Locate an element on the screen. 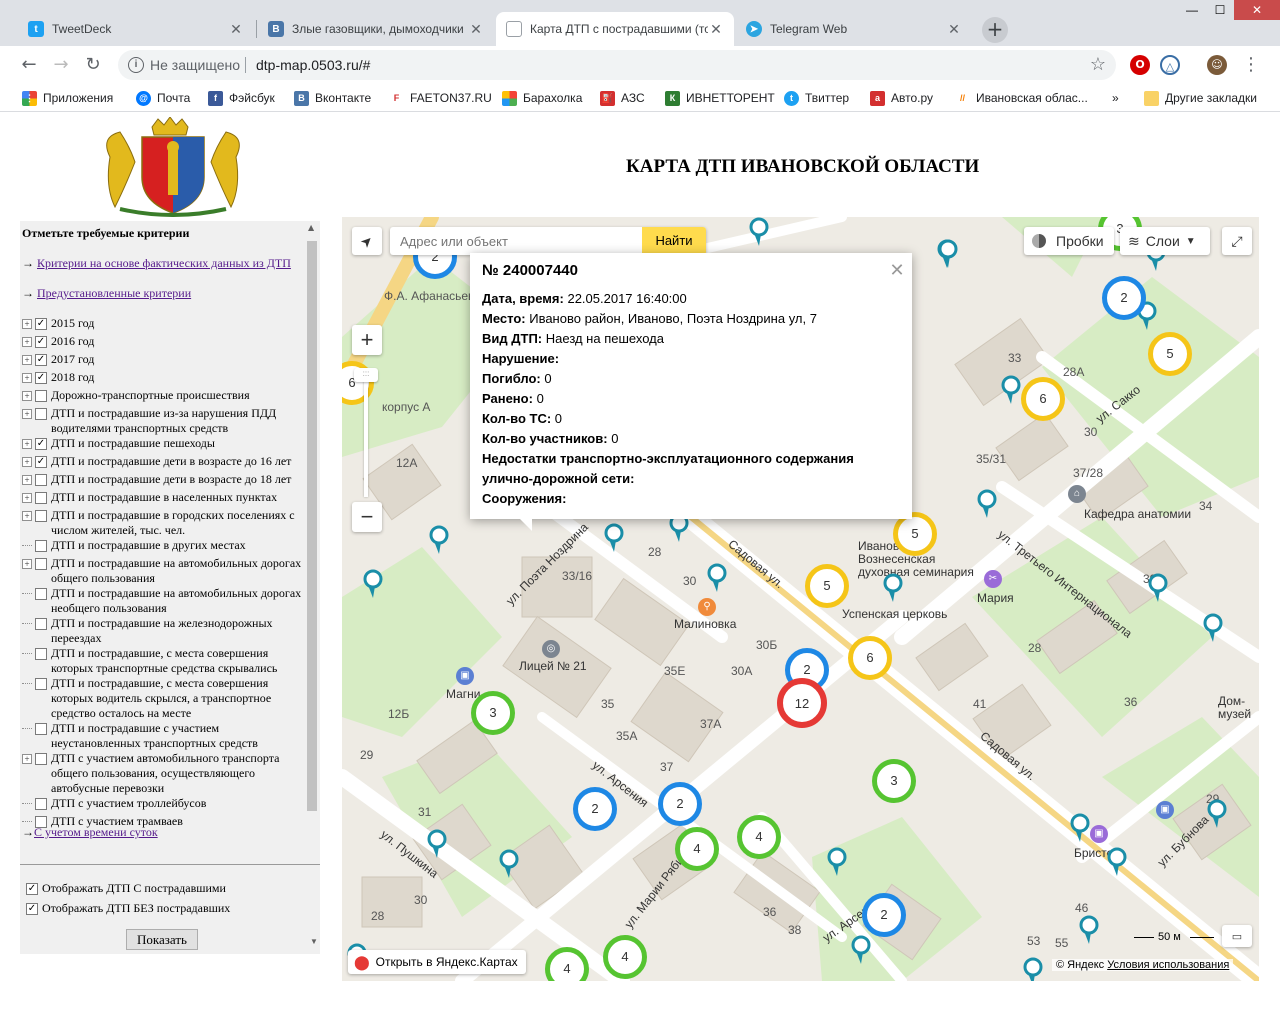 The image size is (1280, 1024). tab-vk: В Злые газовщики, дымоходчики ✕ is located at coordinates (376, 29).